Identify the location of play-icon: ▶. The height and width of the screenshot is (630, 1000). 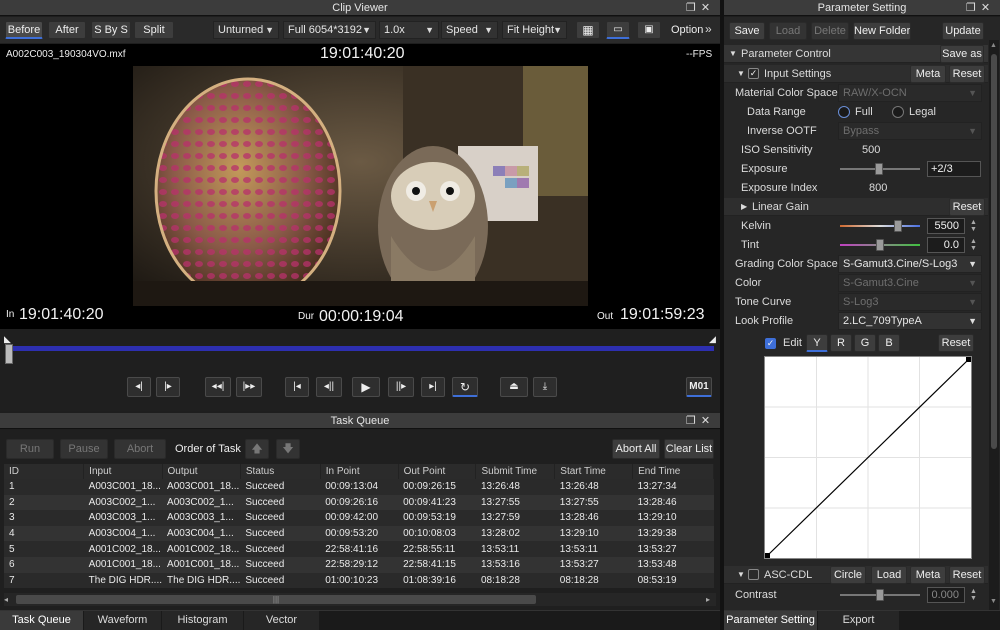
(366, 387).